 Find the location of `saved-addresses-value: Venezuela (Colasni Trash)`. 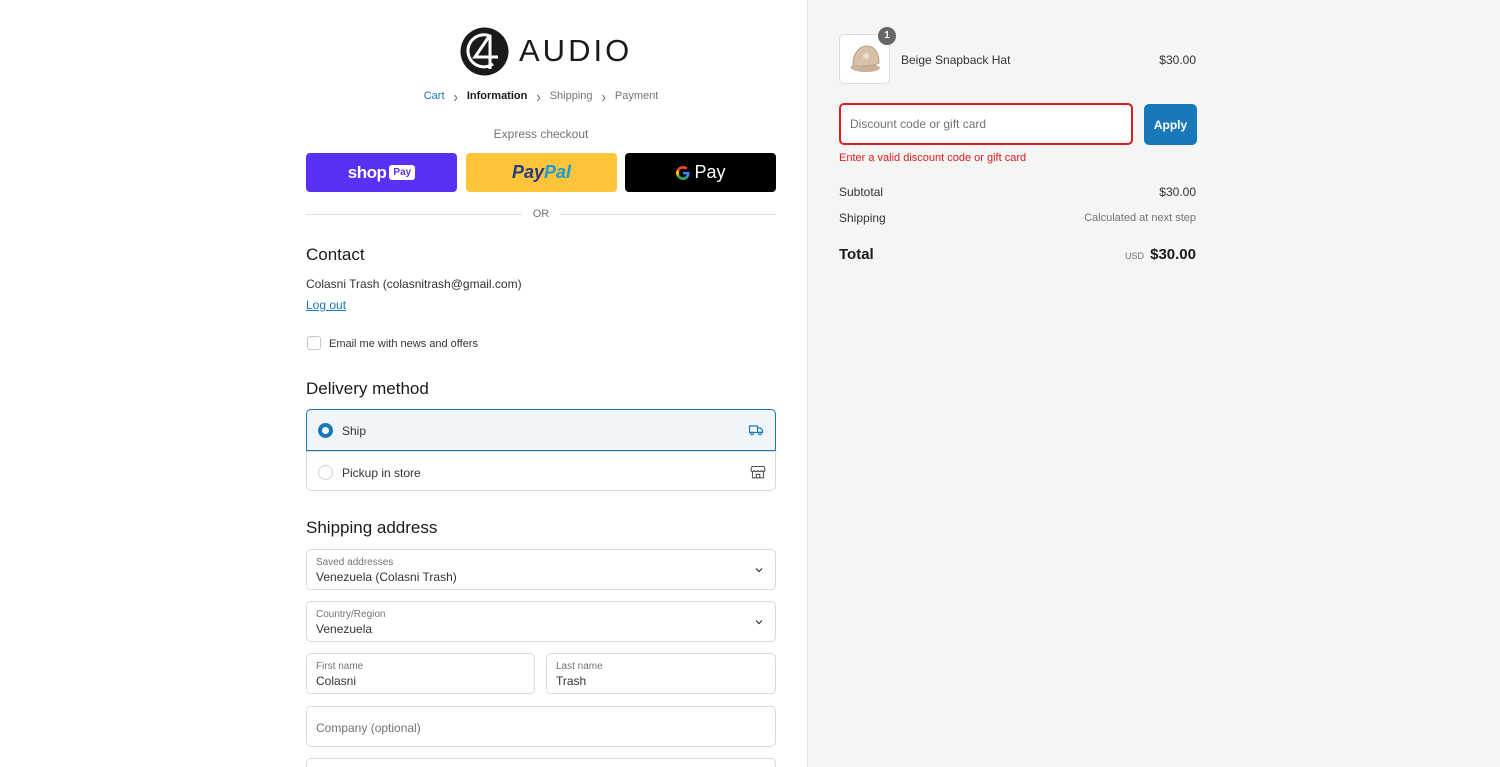

saved-addresses-value: Venezuela (Colasni Trash) is located at coordinates (386, 577).